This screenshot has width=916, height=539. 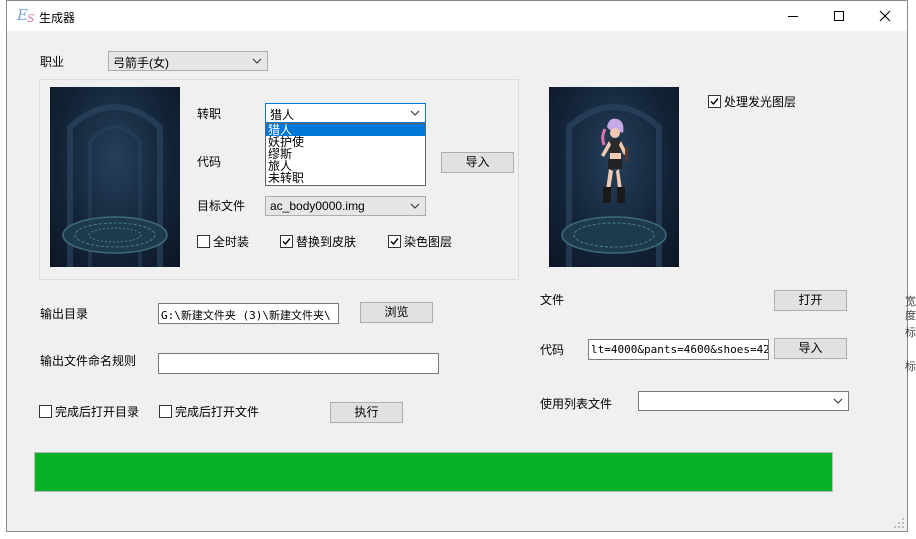 What do you see at coordinates (760, 102) in the screenshot?
I see `glow-layer-label: 处理发光图层` at bounding box center [760, 102].